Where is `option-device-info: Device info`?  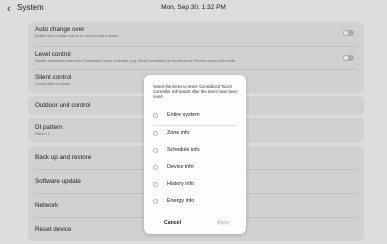 option-device-info: Device info is located at coordinates (198, 168).